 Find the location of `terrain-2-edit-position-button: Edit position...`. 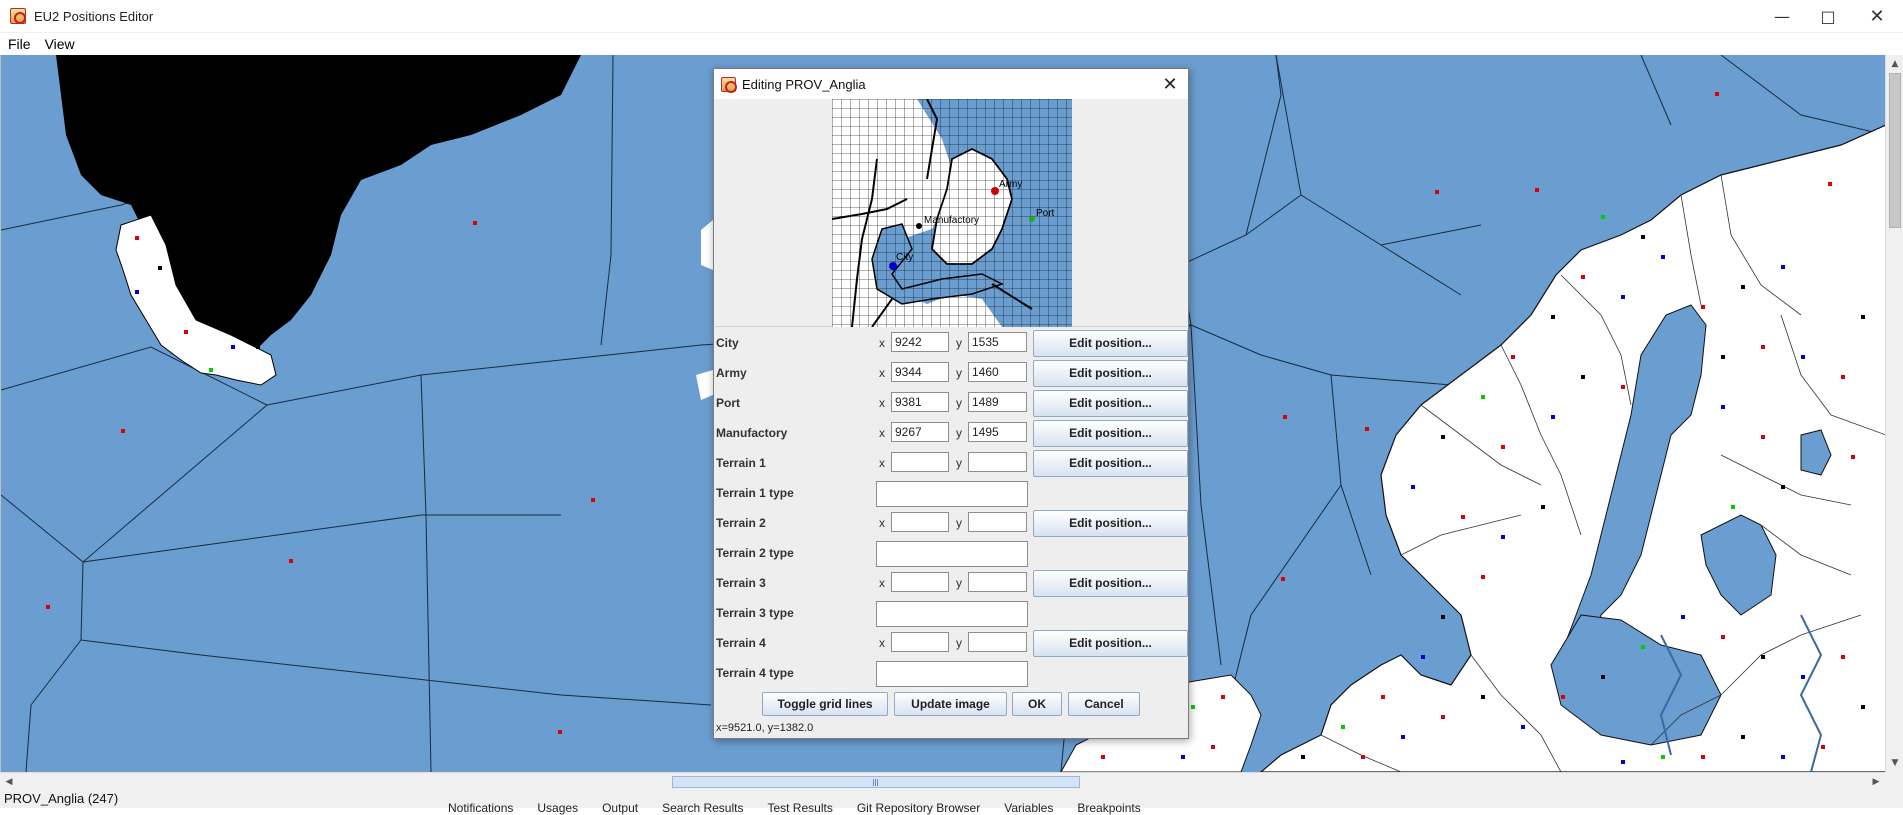

terrain-2-edit-position-button: Edit position... is located at coordinates (1110, 523).